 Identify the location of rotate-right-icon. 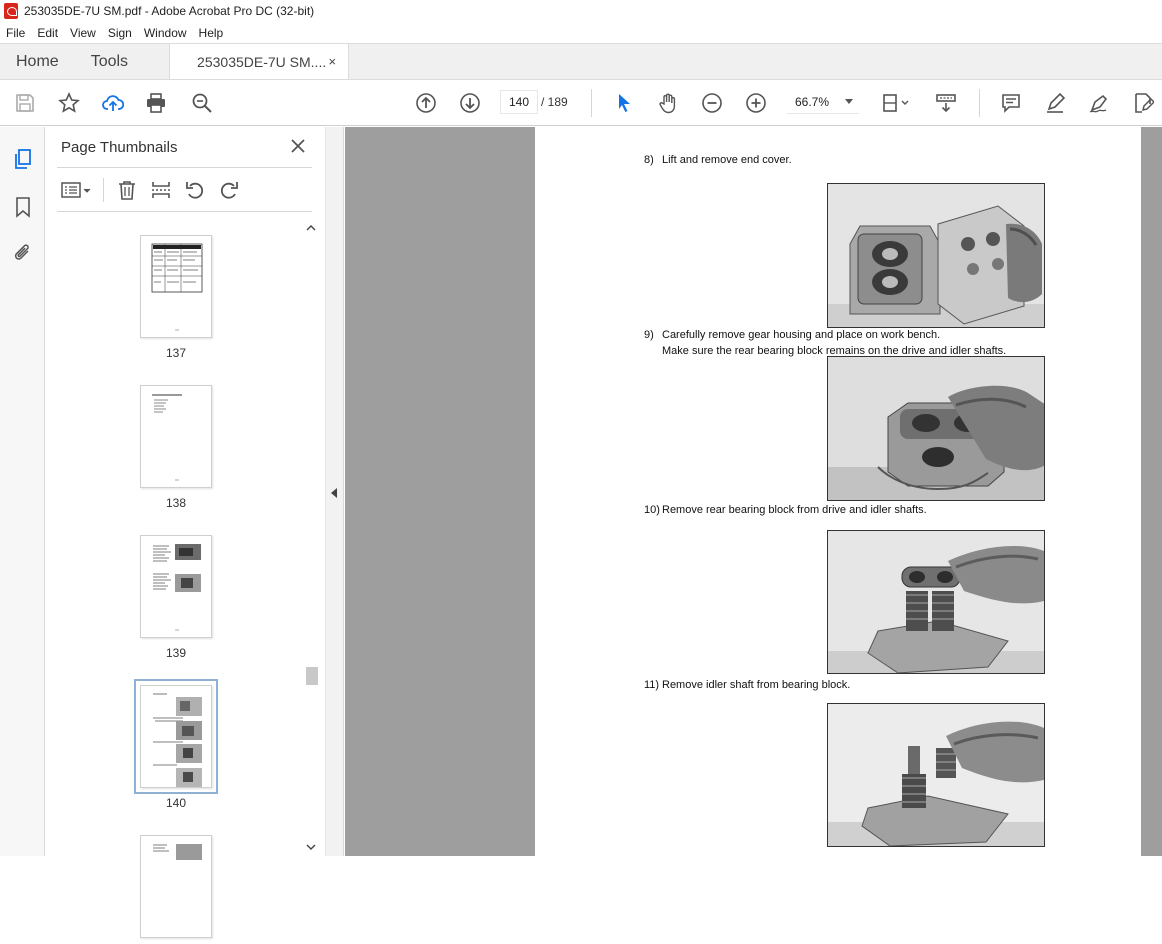
(229, 190).